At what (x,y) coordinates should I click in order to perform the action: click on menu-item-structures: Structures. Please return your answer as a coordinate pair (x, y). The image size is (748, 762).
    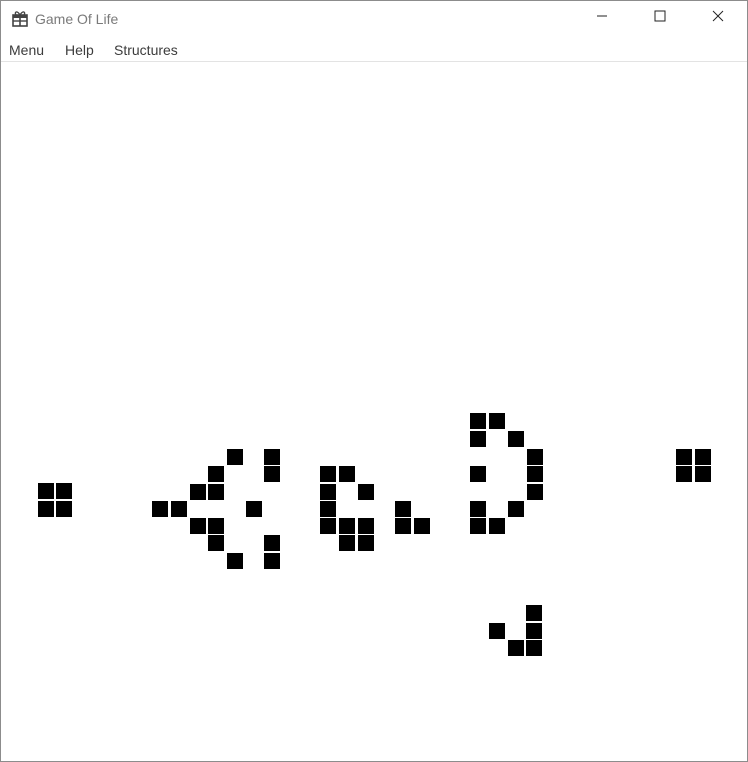
    Looking at the image, I should click on (146, 50).